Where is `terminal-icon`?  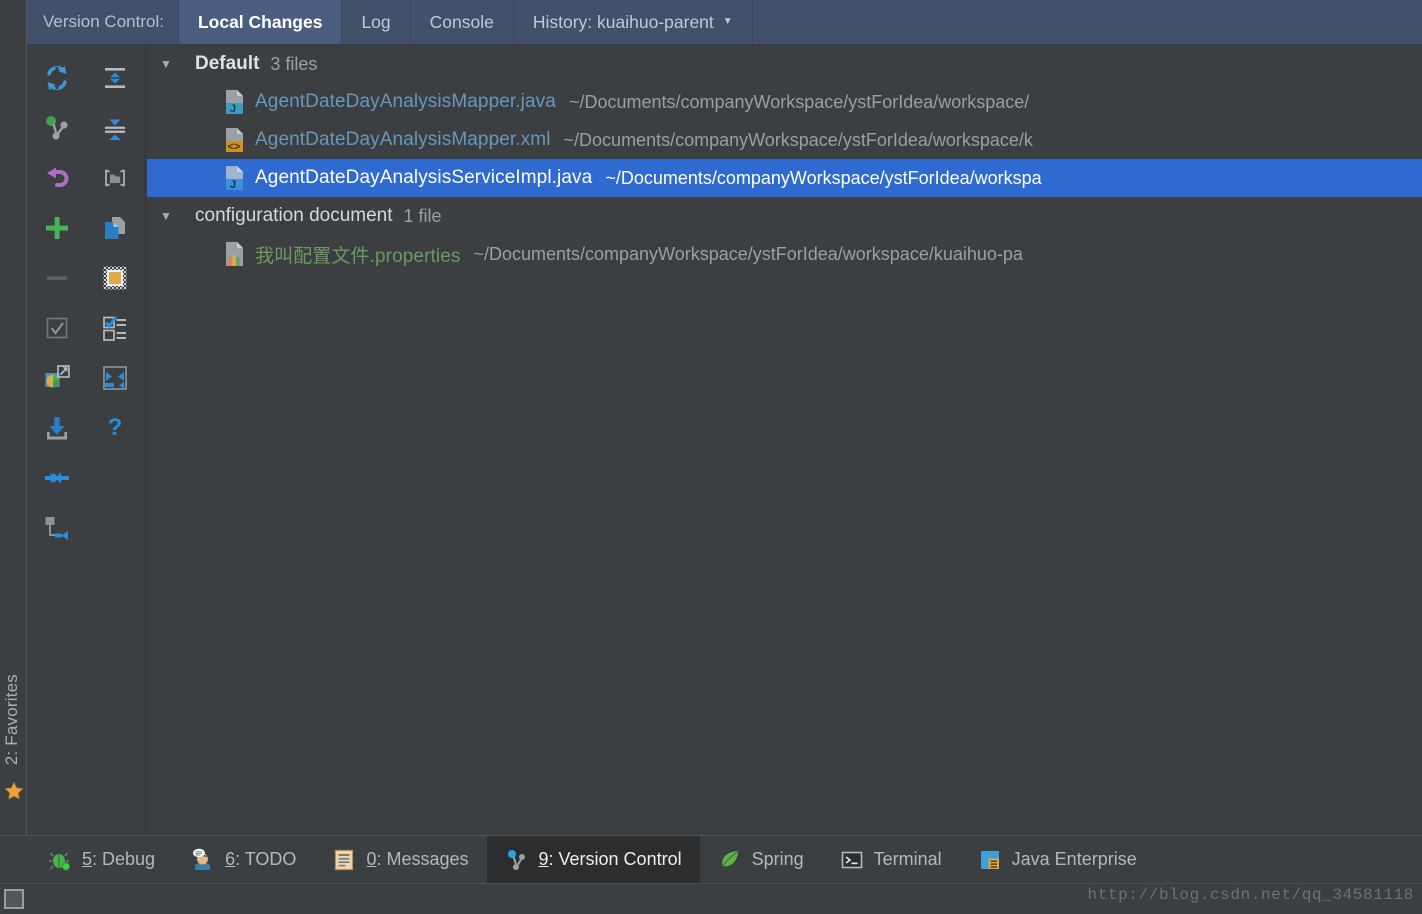 terminal-icon is located at coordinates (852, 860).